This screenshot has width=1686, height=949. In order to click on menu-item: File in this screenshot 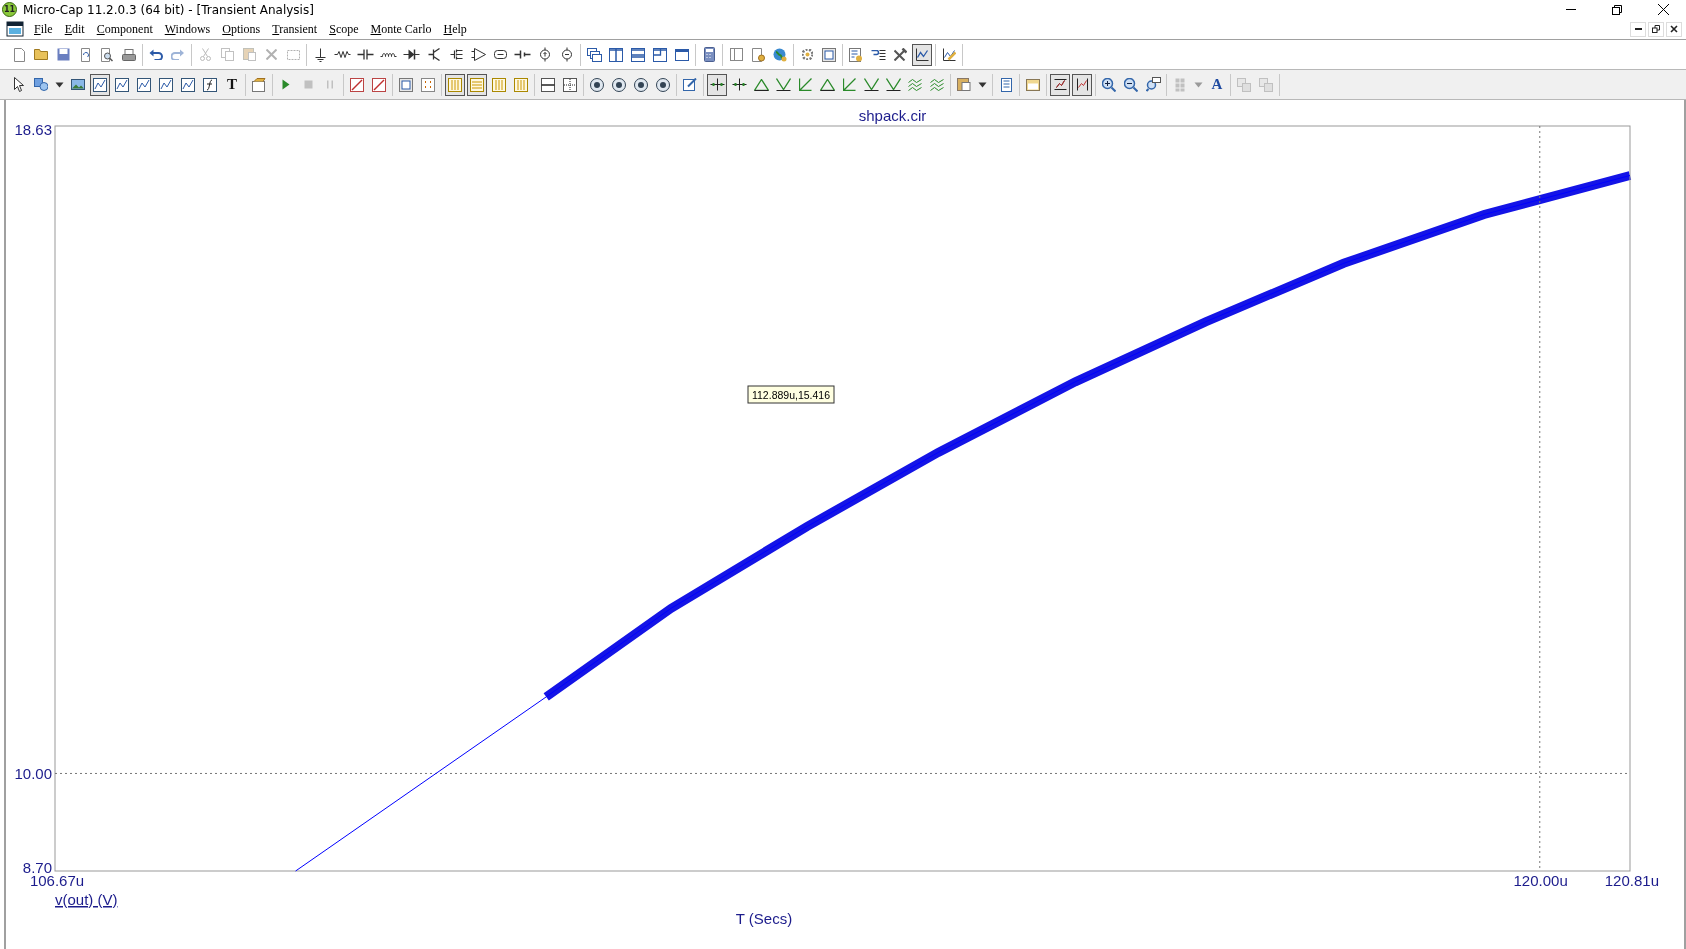, I will do `click(43, 29)`.